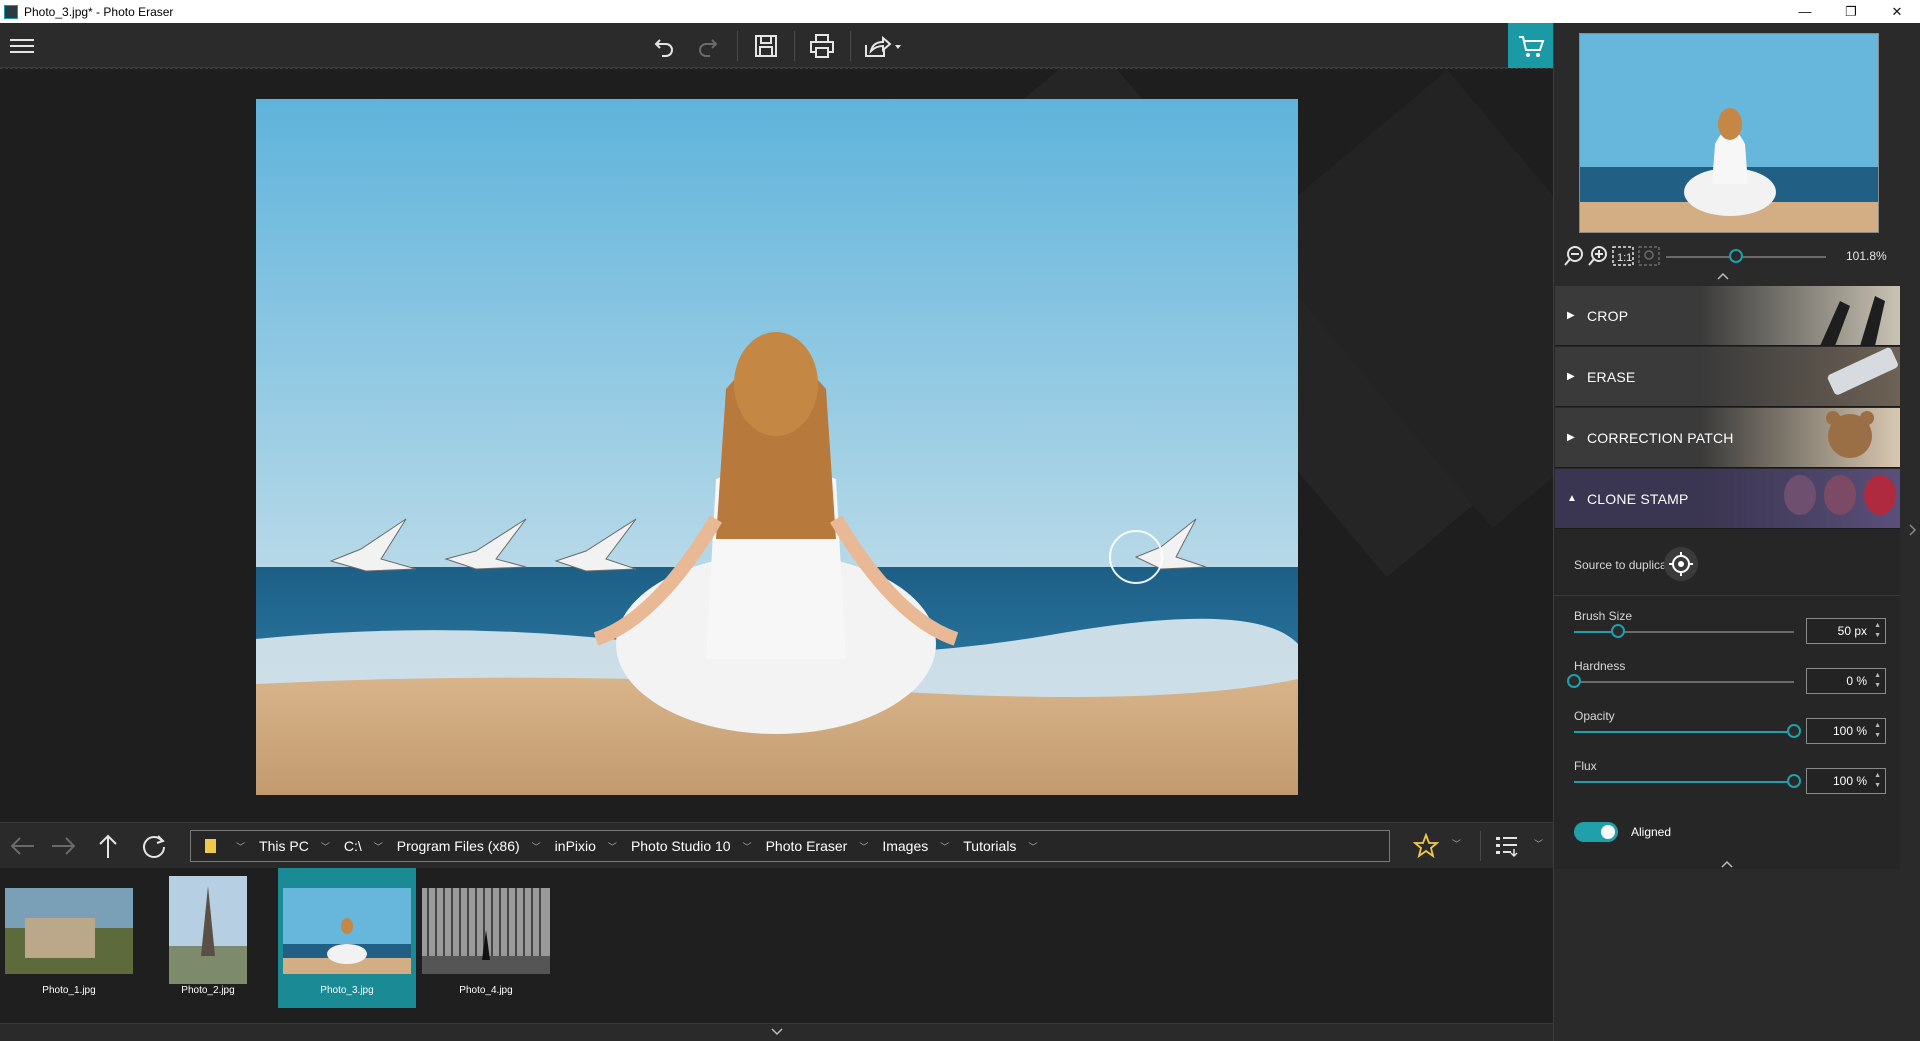 Image resolution: width=1920 pixels, height=1041 pixels. Describe the element at coordinates (1723, 276) in the screenshot. I see `collapse-navigator-icon` at that location.